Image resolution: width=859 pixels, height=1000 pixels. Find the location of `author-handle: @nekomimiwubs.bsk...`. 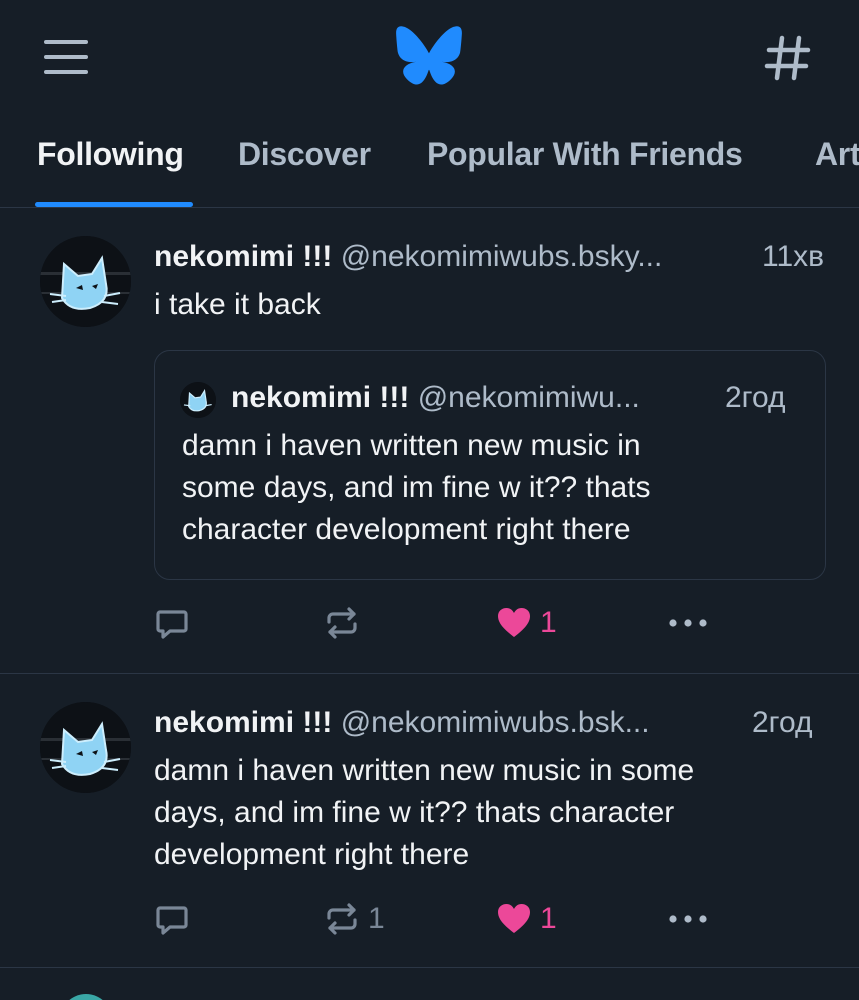

author-handle: @nekomimiwubs.bsk... is located at coordinates (495, 722).